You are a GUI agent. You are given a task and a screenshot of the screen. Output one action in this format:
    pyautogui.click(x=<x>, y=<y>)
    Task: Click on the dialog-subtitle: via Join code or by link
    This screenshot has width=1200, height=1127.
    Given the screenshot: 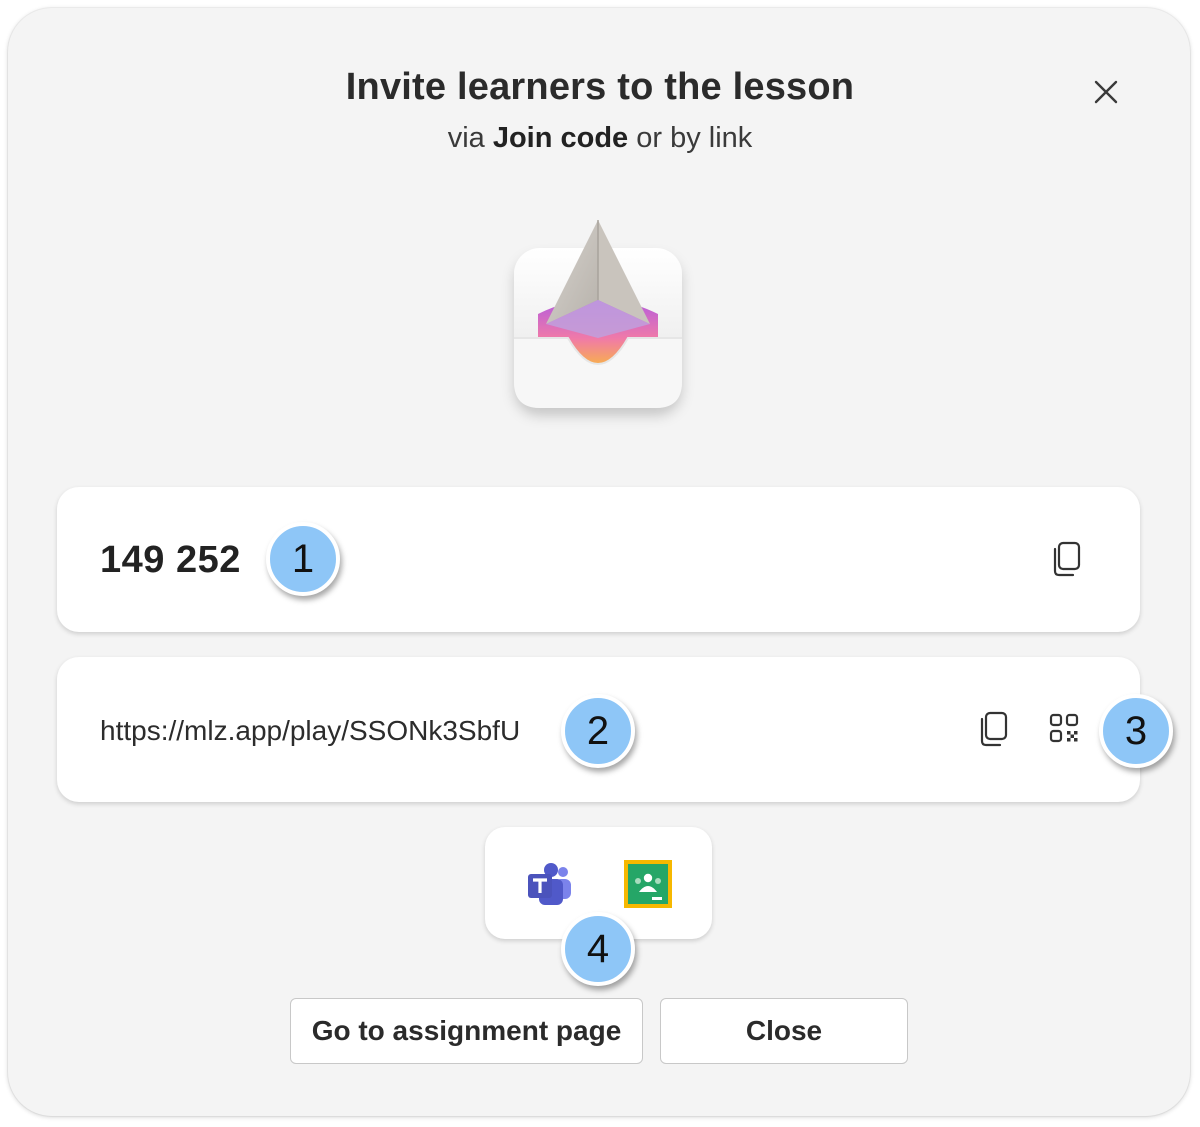 What is the action you would take?
    pyautogui.click(x=600, y=138)
    